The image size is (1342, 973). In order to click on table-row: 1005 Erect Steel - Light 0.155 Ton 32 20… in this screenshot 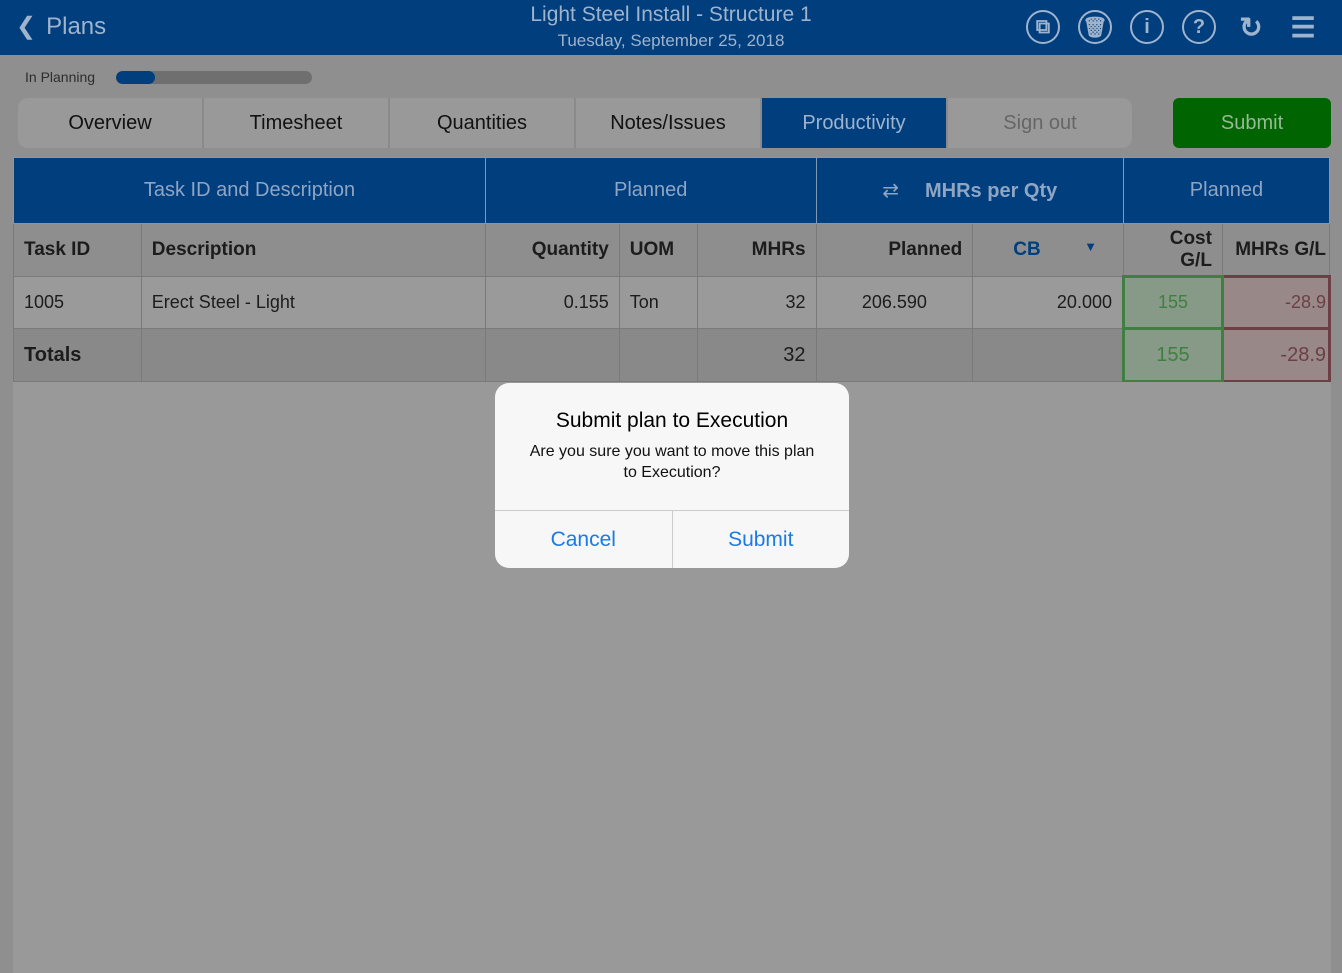, I will do `click(672, 302)`.